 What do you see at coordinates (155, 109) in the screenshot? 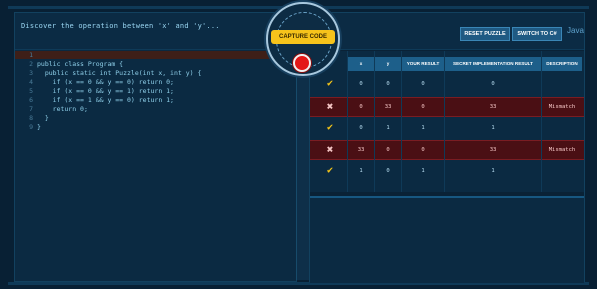
I see `code-line: 7 return 0;` at bounding box center [155, 109].